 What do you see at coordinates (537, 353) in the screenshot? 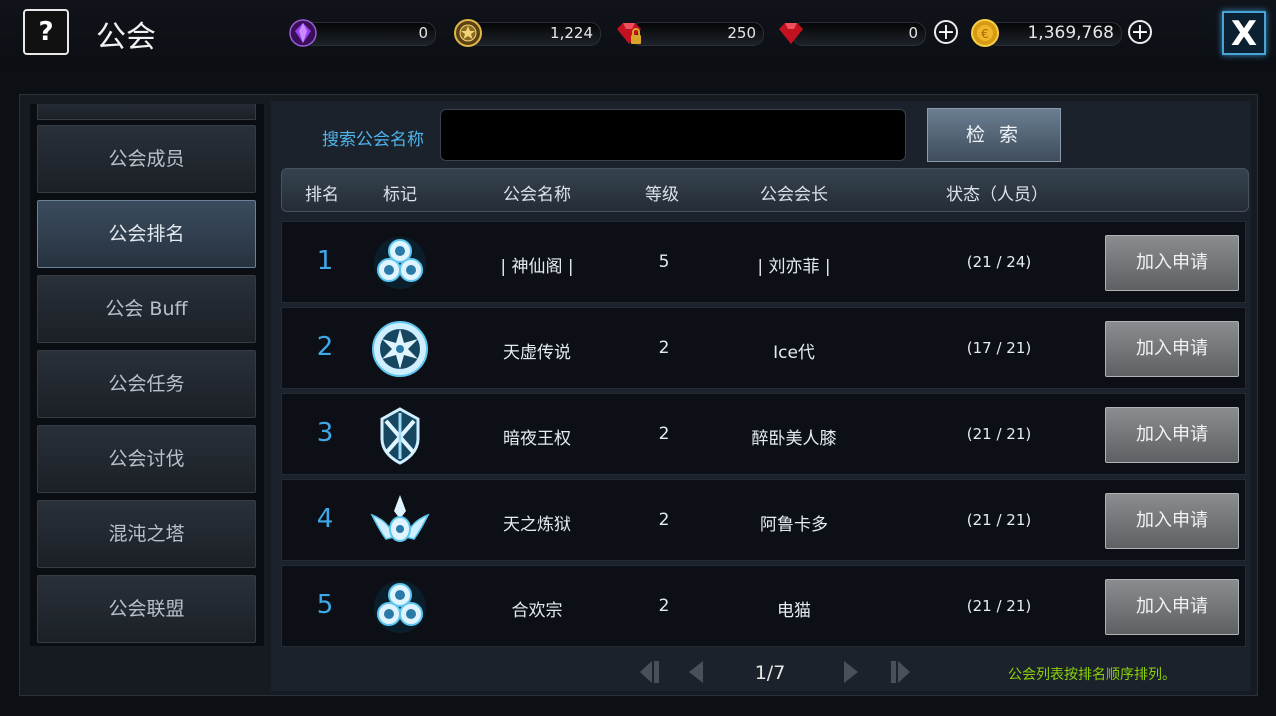
I see `guild-name: 天虚传说` at bounding box center [537, 353].